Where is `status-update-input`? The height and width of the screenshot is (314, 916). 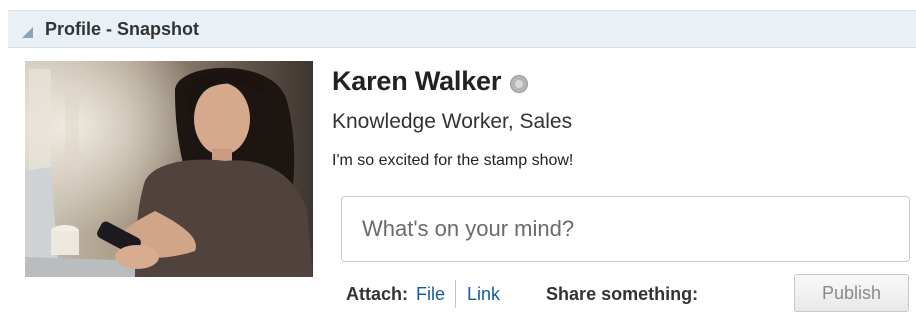 status-update-input is located at coordinates (625, 229).